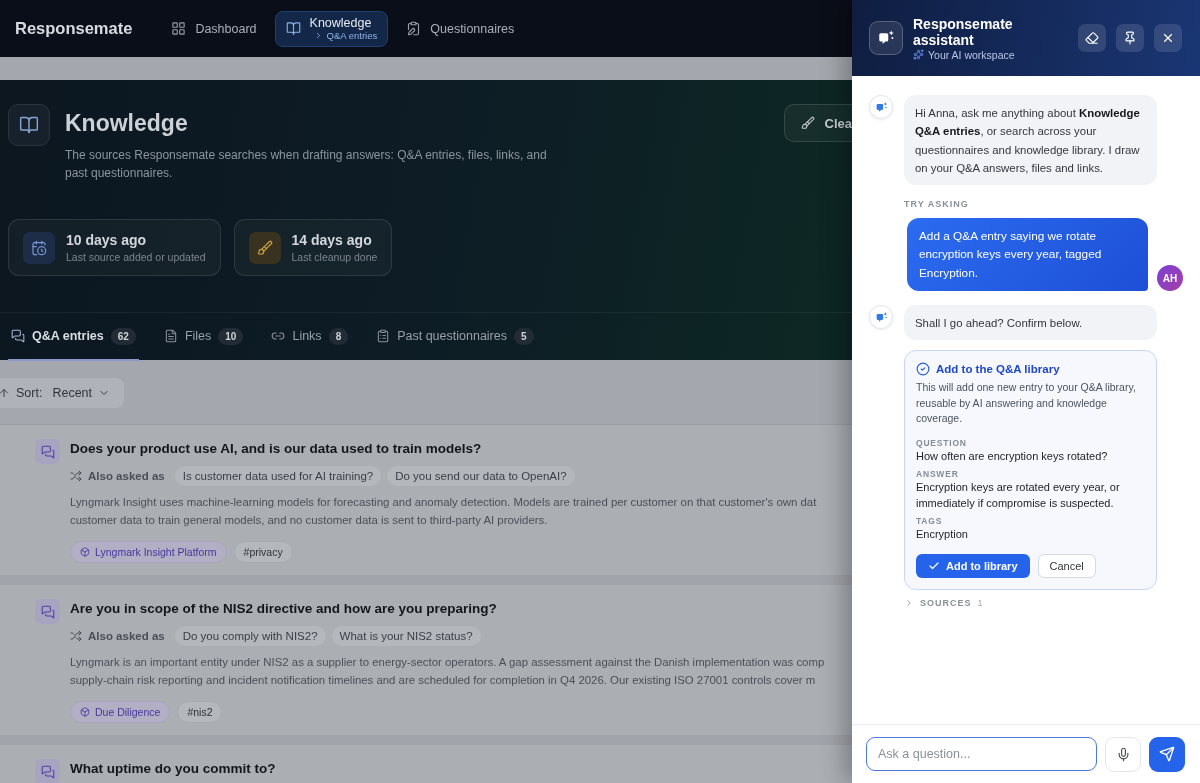  What do you see at coordinates (284, 609) in the screenshot?
I see `question-title: Are you in scope of the NIS2 directive and how are you preparing?` at bounding box center [284, 609].